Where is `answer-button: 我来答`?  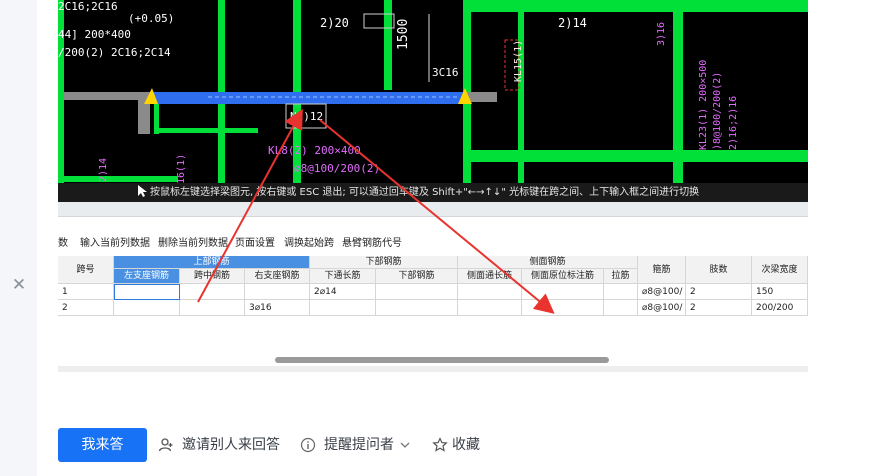 answer-button: 我来答 is located at coordinates (102, 445).